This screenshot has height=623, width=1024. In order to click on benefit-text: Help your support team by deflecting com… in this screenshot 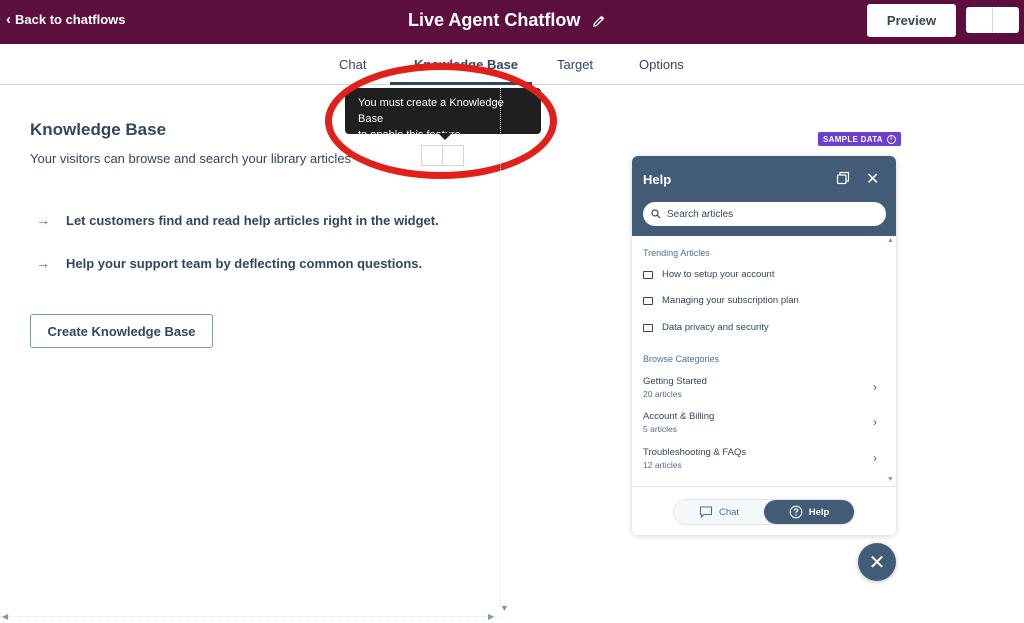, I will do `click(244, 263)`.